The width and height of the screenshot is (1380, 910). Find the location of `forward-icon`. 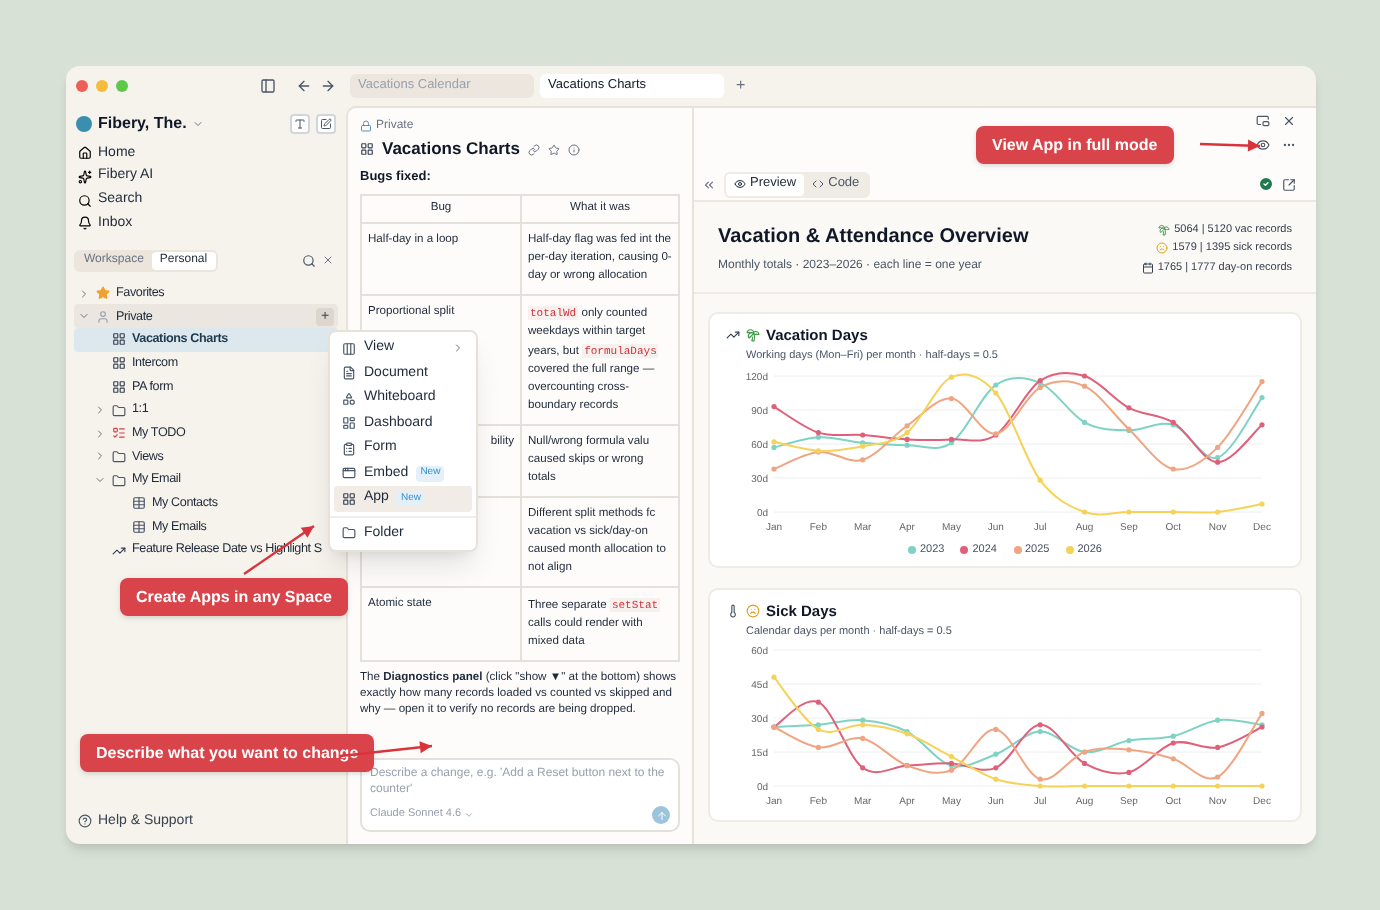

forward-icon is located at coordinates (328, 86).